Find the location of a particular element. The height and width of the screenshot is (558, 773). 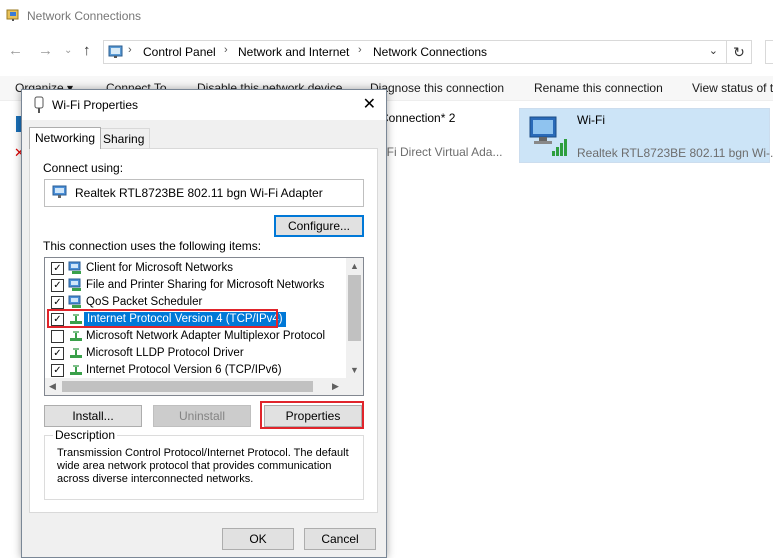

uninstall-button: Uninstall is located at coordinates (202, 416).